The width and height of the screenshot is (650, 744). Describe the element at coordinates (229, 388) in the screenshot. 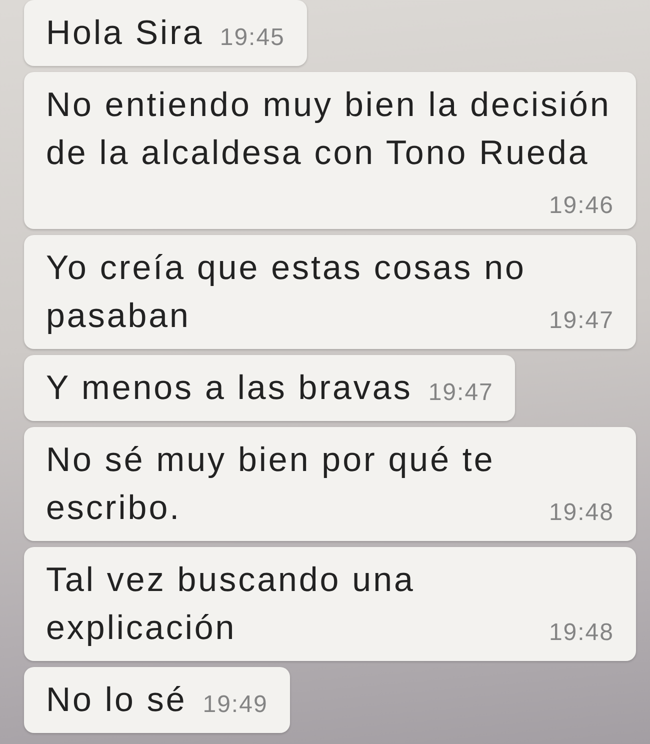

I see `message-text: Y menos a las bravas` at that location.